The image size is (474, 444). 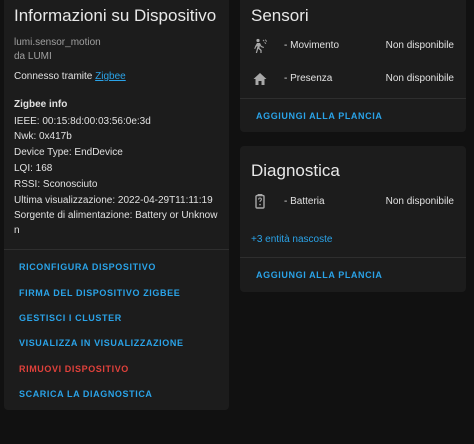 I want to click on diagnostics-add-to-dashboard-button: AGGIUNGI ALLA PLANCIA, so click(x=319, y=275).